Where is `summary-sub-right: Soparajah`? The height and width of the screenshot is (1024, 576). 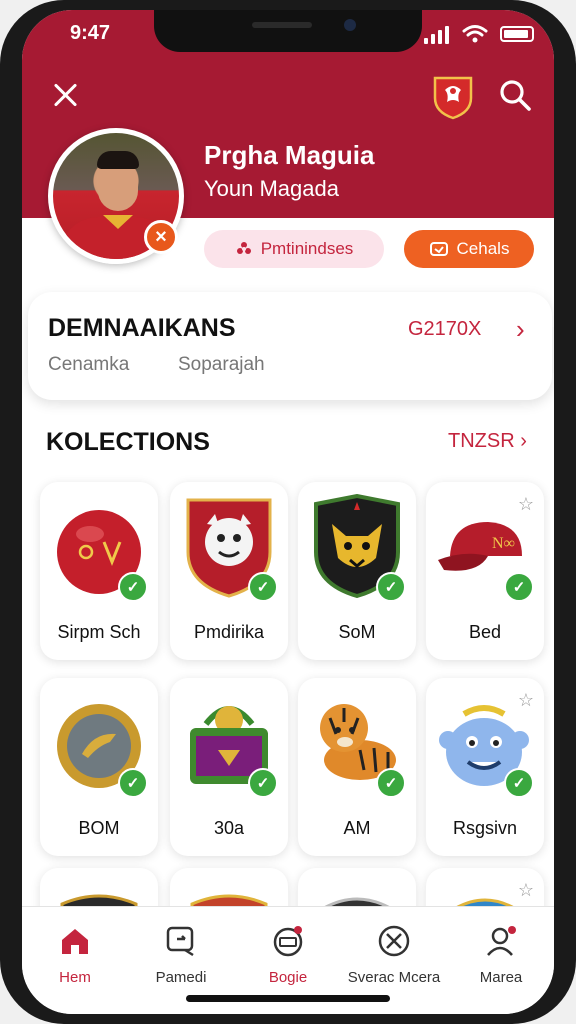 summary-sub-right: Soparajah is located at coordinates (221, 364).